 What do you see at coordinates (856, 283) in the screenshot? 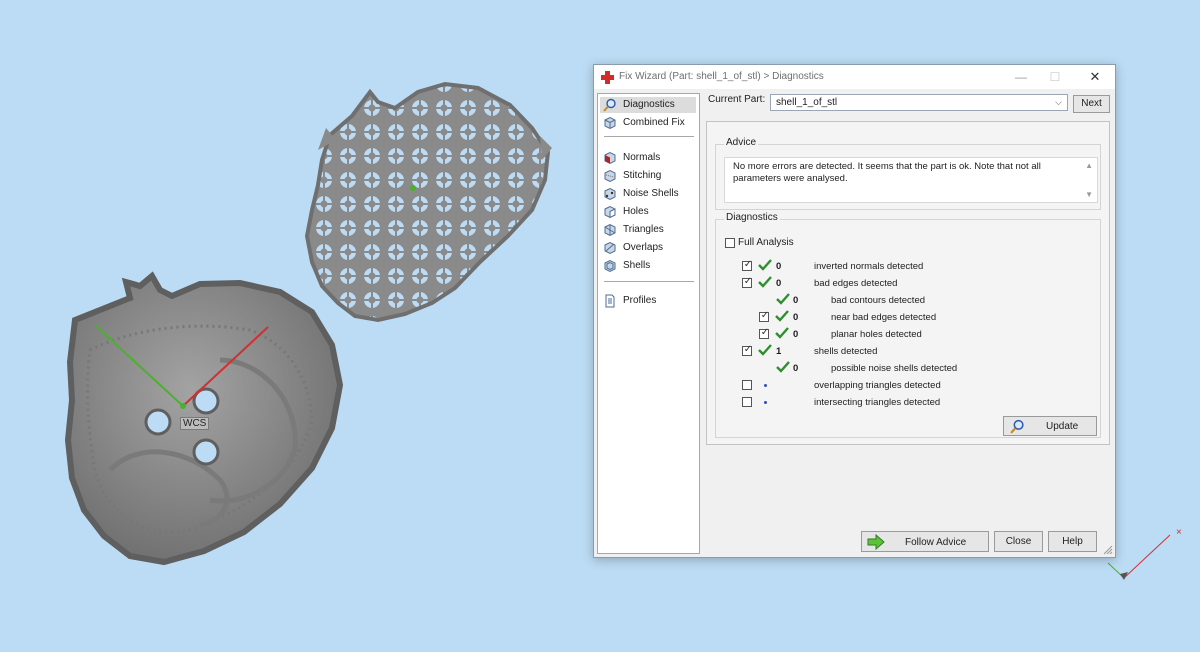
I see `row-label: bad edges detected` at bounding box center [856, 283].